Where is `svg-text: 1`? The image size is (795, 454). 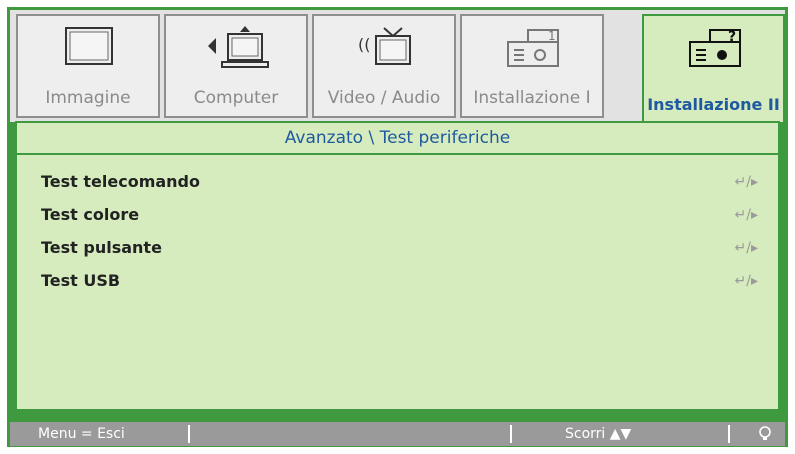
svg-text: 1 is located at coordinates (552, 36).